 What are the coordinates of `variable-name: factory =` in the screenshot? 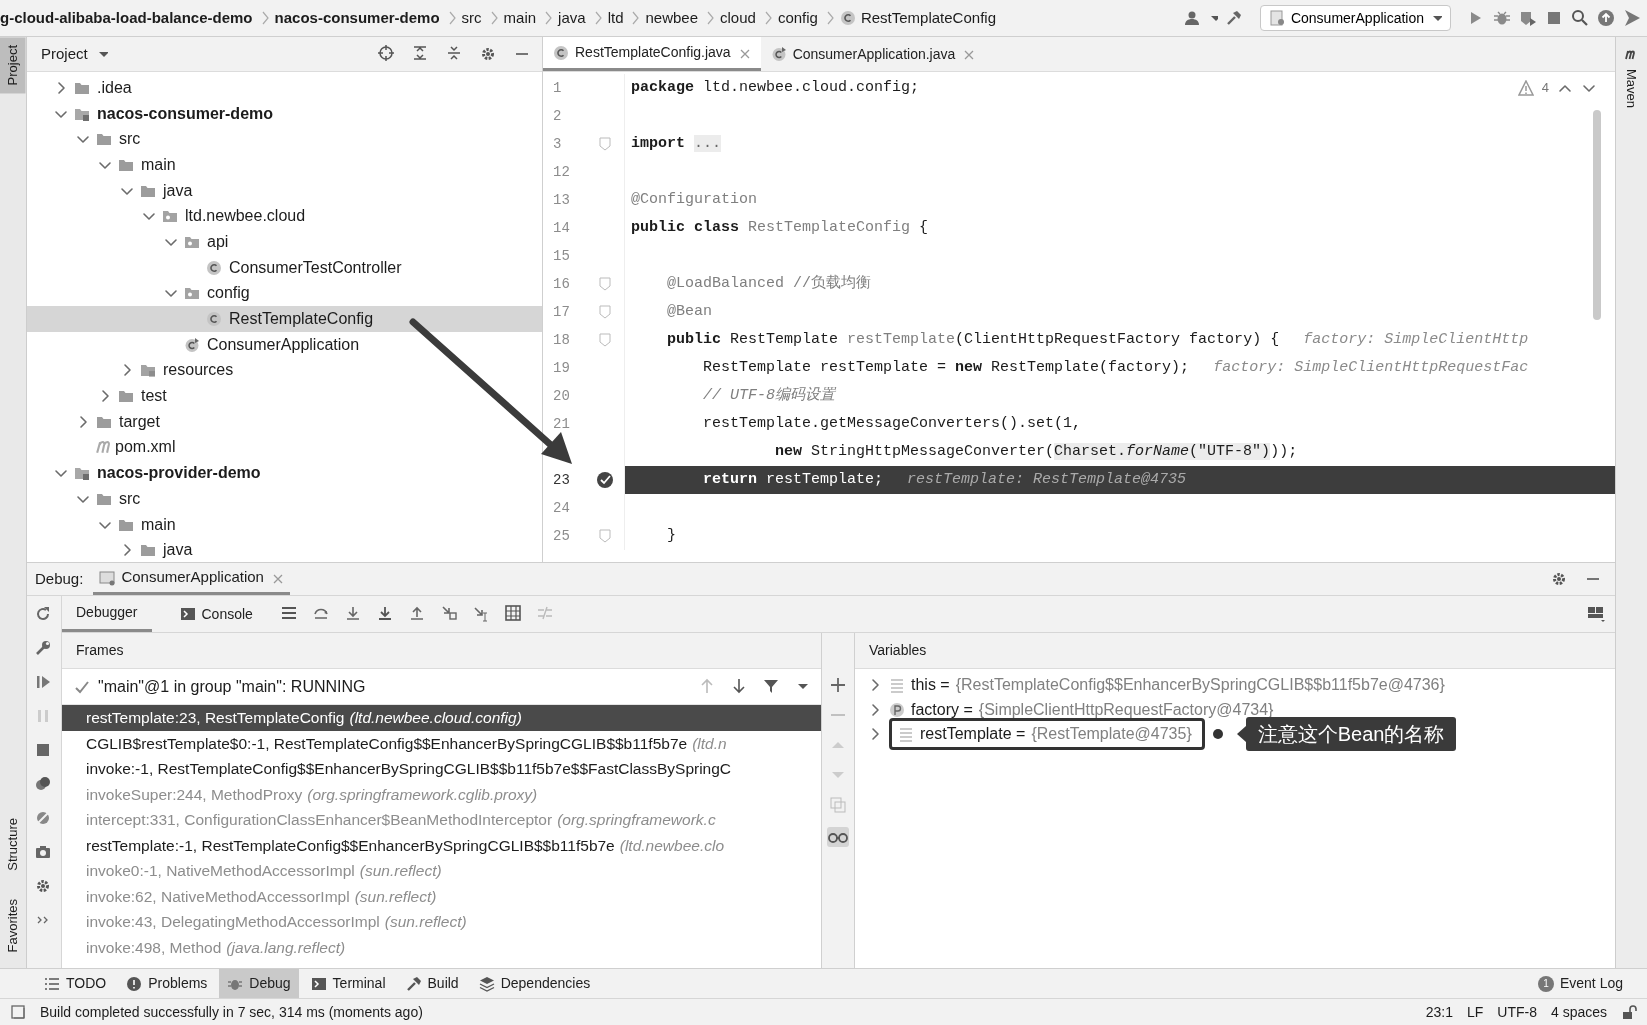 It's located at (942, 709).